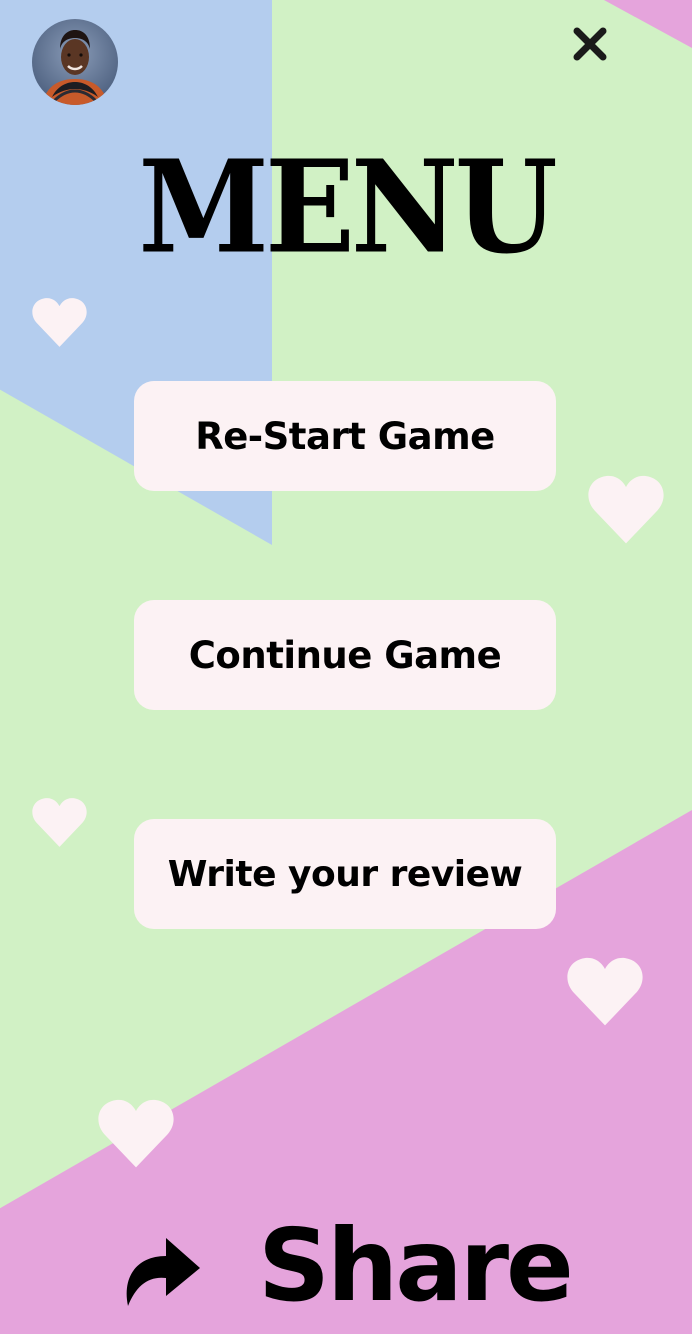  I want to click on share-arrow-icon, so click(163, 1272).